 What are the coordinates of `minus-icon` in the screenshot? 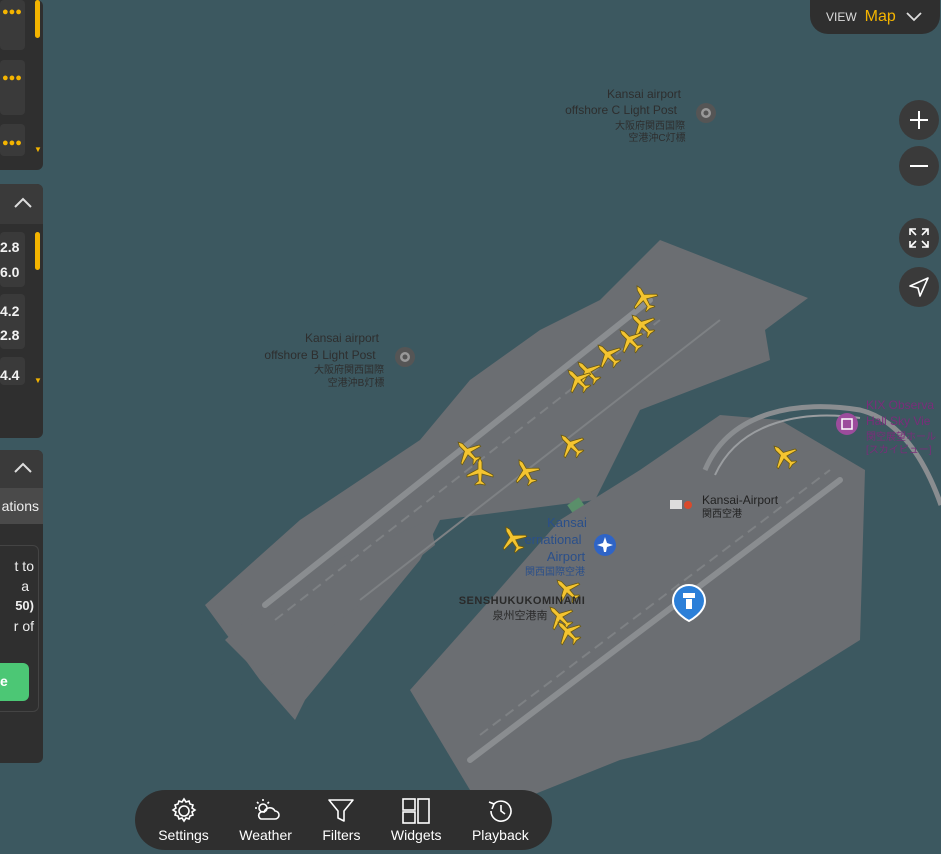 It's located at (919, 166).